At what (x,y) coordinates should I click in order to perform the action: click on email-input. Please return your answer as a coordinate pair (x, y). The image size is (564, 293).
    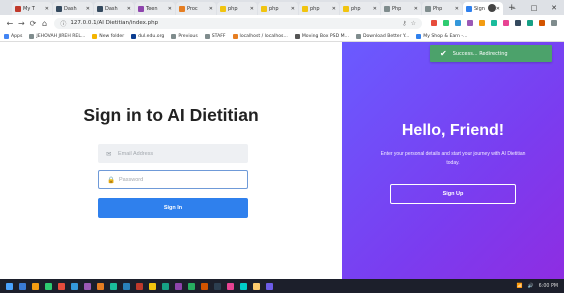
    Looking at the image, I should click on (178, 153).